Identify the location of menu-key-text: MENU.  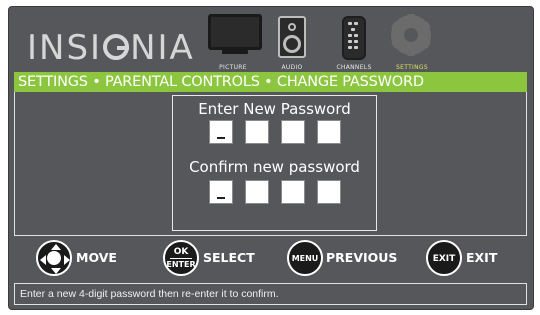
(305, 258).